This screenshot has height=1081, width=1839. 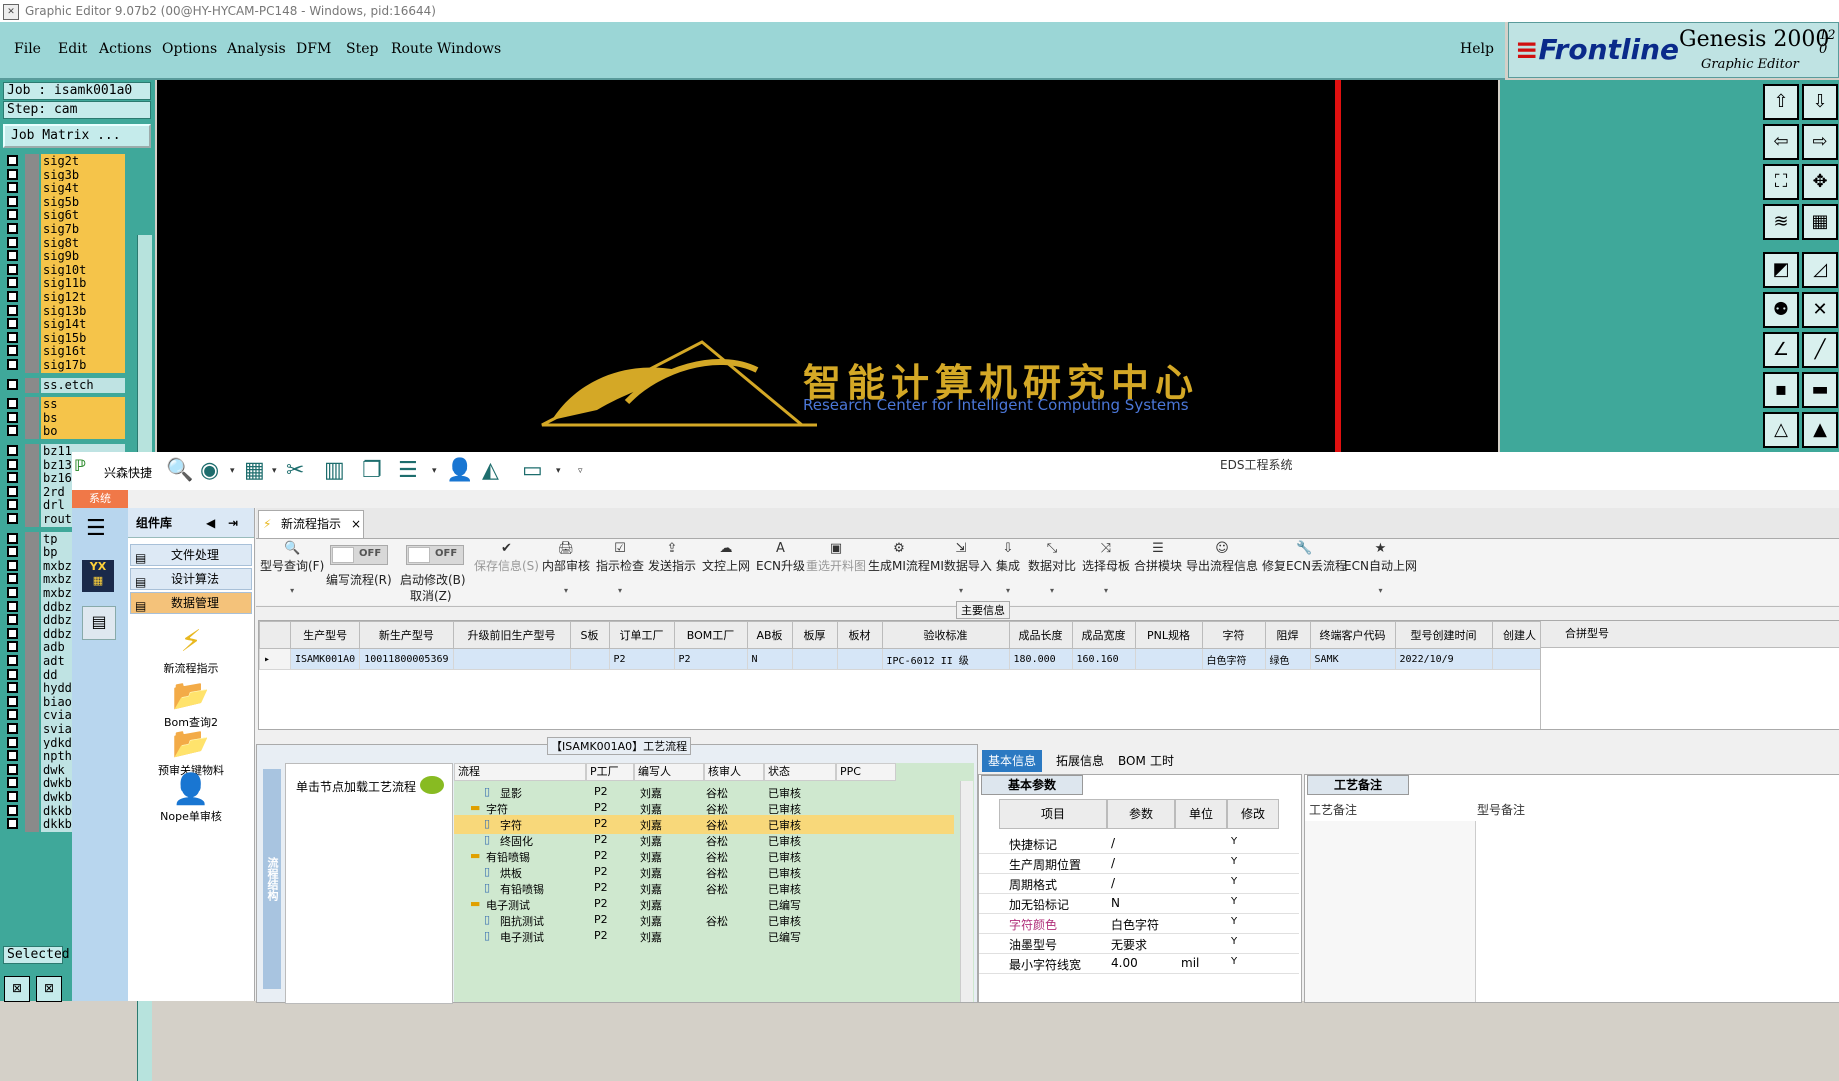 What do you see at coordinates (704, 936) in the screenshot?
I see `flow-row: ▯ 电子测试 P2 刘嘉 已编写` at bounding box center [704, 936].